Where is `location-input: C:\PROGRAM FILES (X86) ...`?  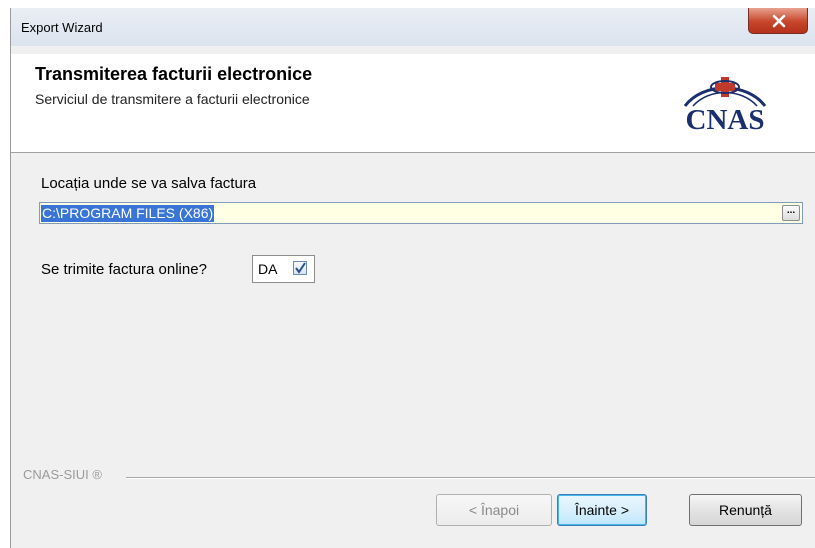 location-input: C:\PROGRAM FILES (X86) ... is located at coordinates (421, 213).